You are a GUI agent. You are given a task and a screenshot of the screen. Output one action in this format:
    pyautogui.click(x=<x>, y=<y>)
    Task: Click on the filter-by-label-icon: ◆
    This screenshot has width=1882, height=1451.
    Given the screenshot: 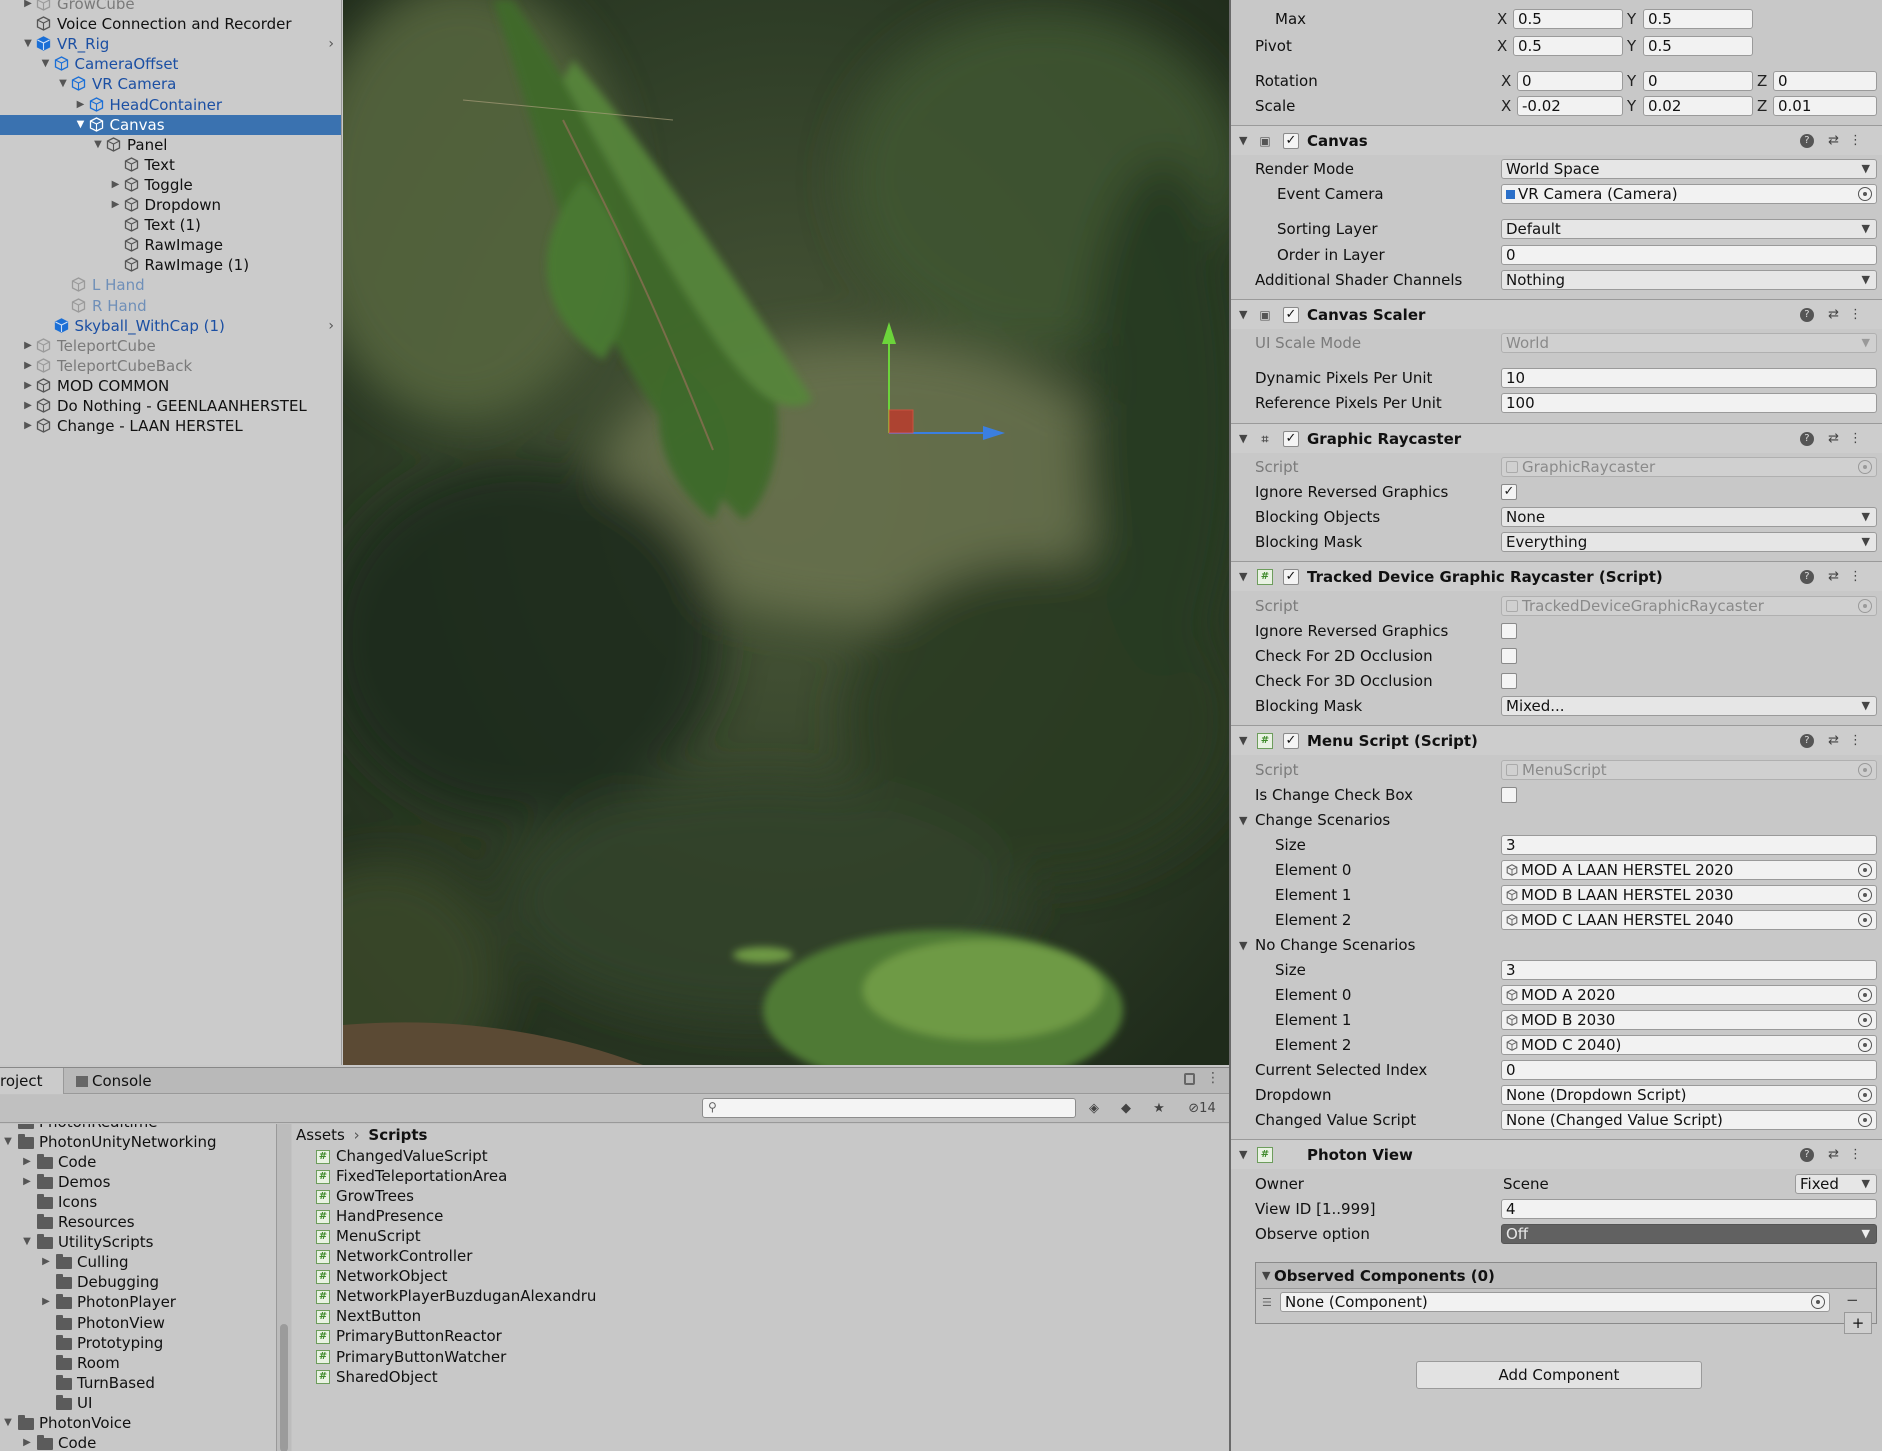 What is the action you would take?
    pyautogui.click(x=1126, y=1109)
    